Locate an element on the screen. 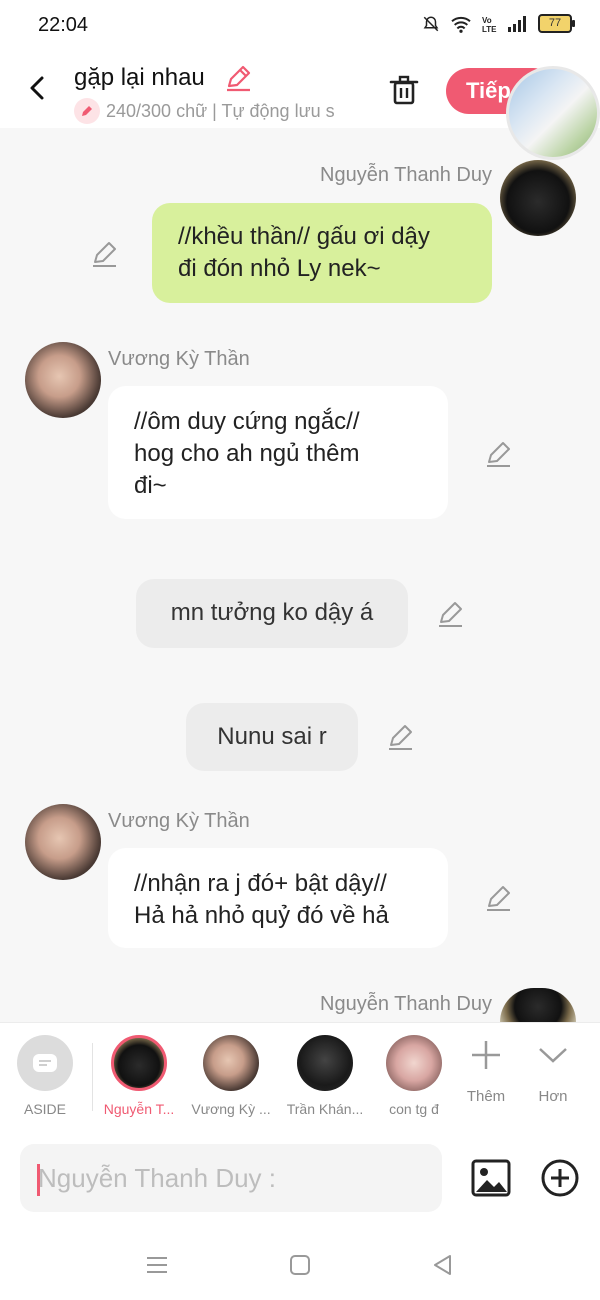 This screenshot has height=1300, width=600. message-line: //nhận ra j đó+ bật dậy// is located at coordinates (260, 883).